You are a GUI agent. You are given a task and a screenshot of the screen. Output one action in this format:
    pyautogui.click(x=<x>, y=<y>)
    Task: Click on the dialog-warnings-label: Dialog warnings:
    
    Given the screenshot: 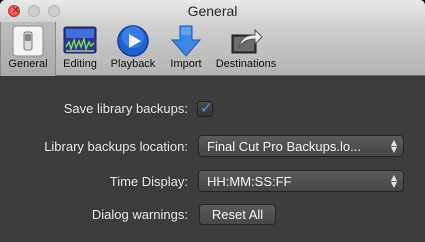 What is the action you would take?
    pyautogui.click(x=139, y=214)
    